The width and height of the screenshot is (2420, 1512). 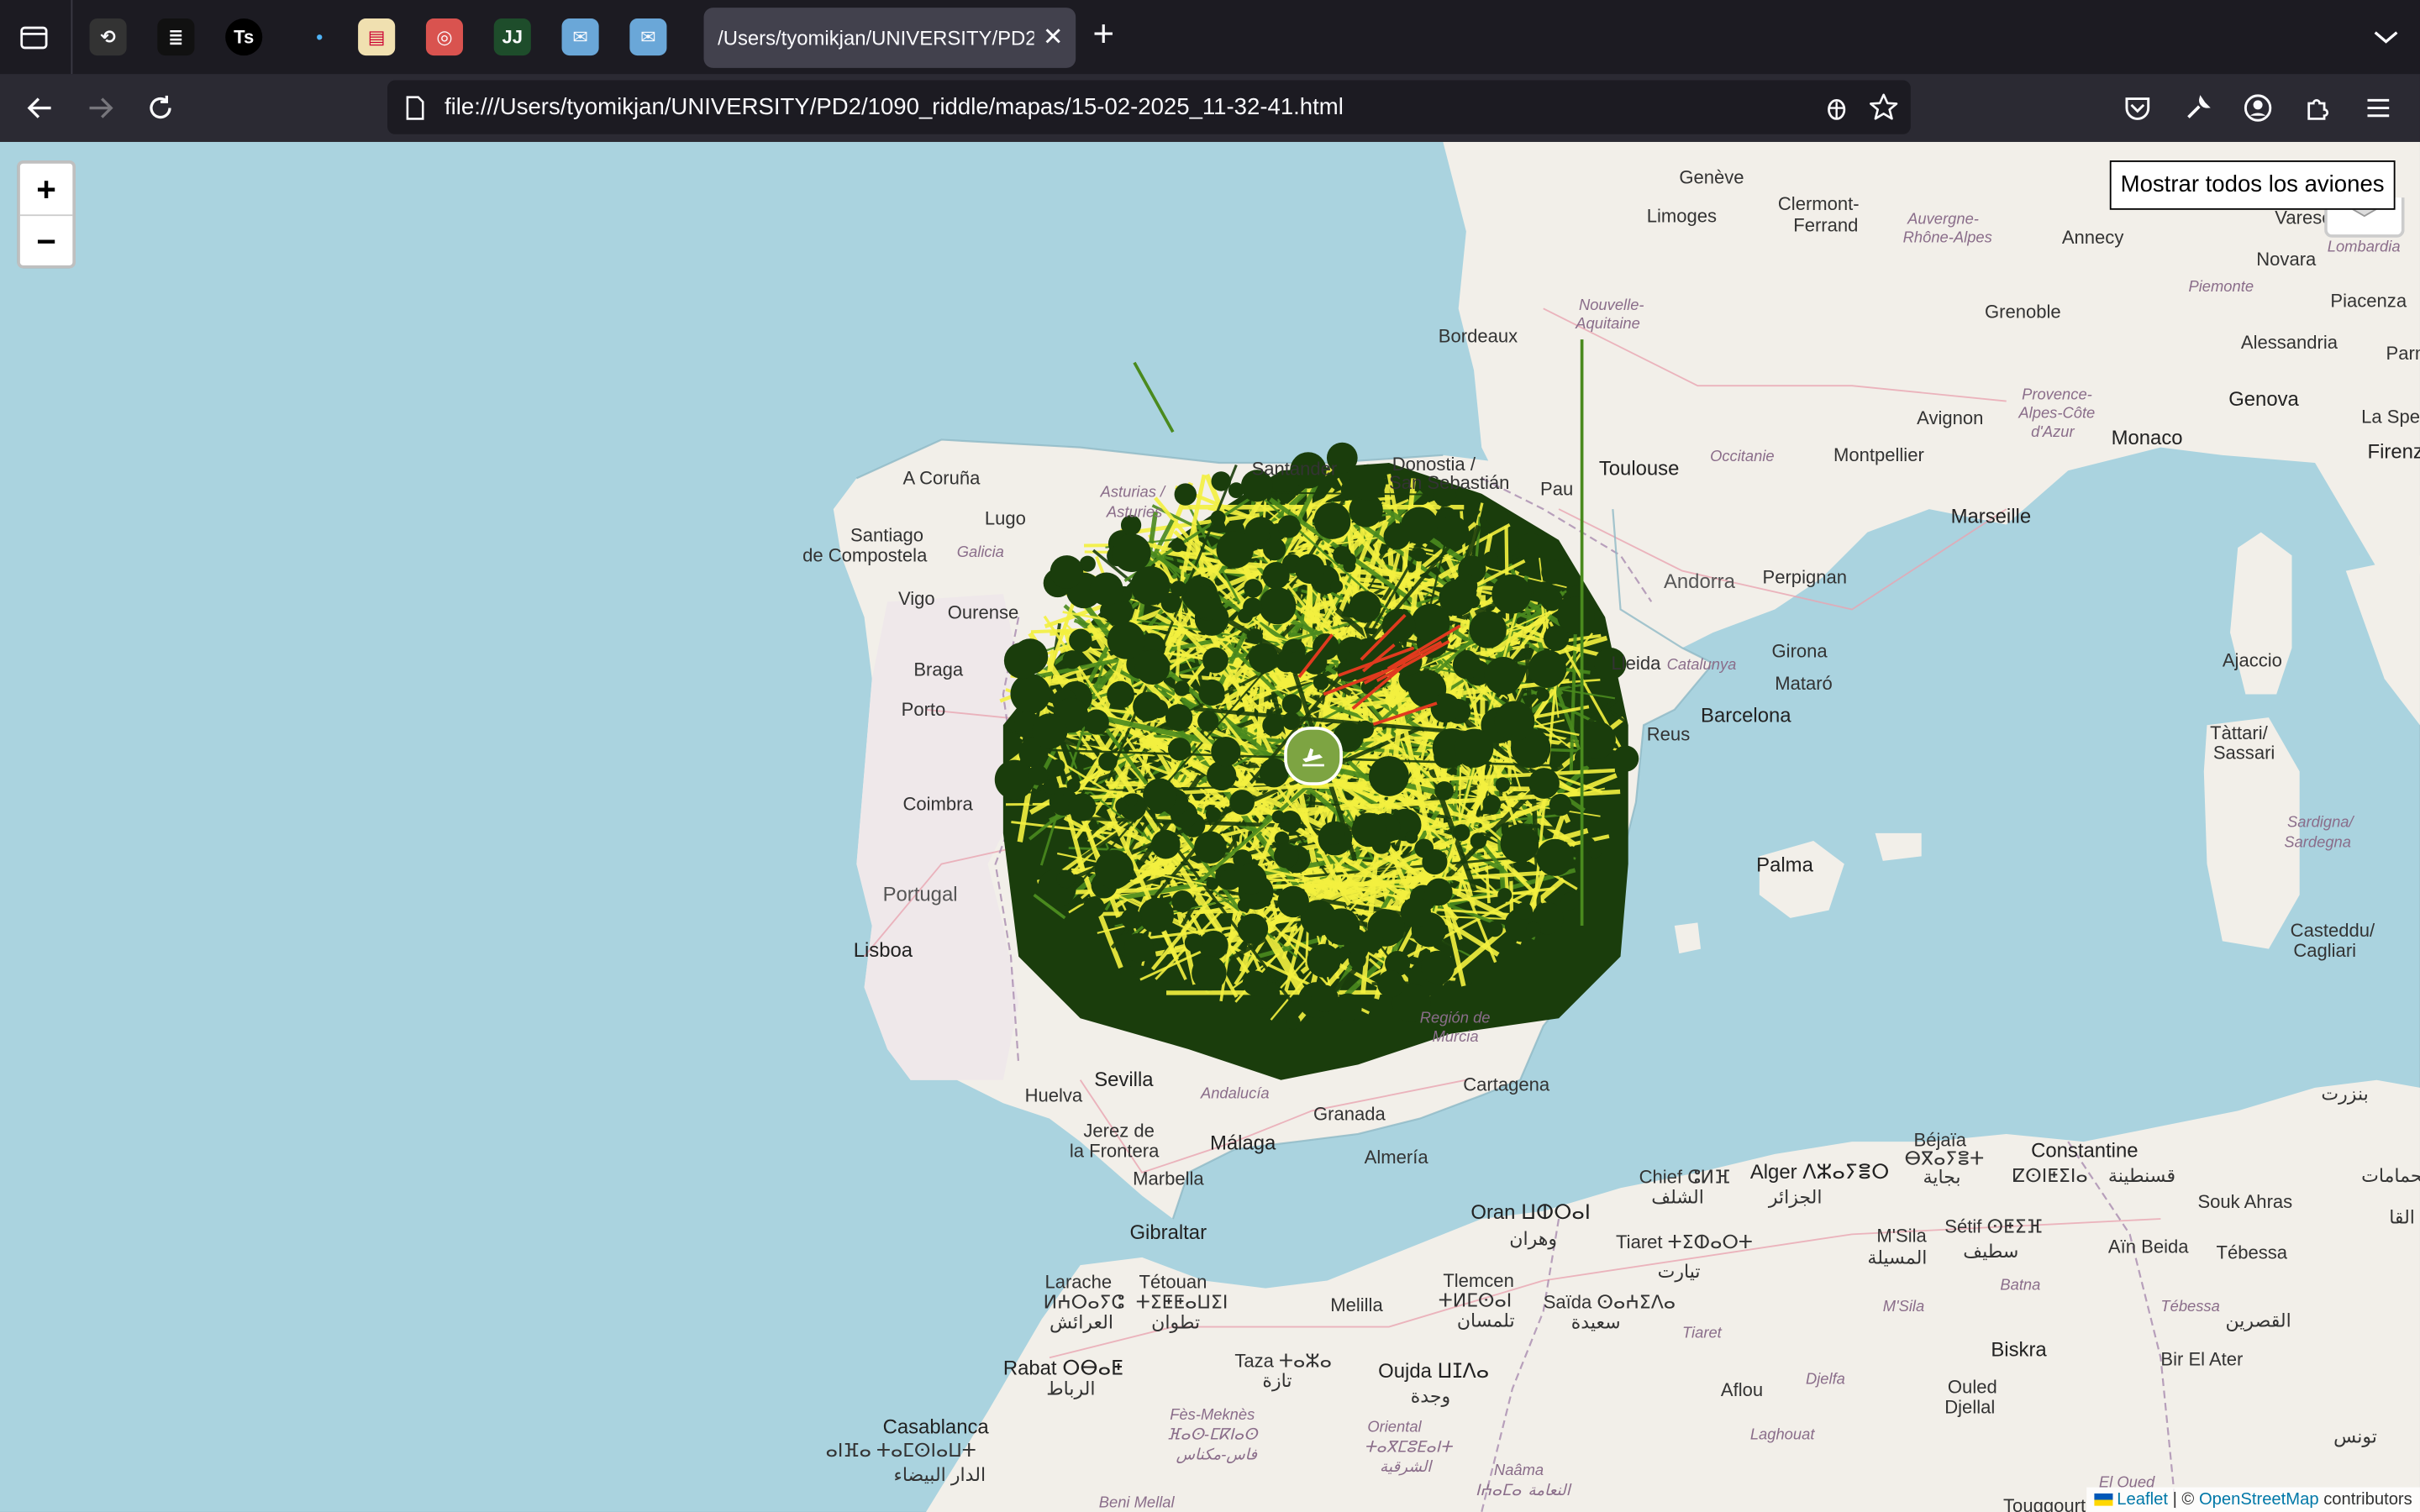 I want to click on extensions-button, so click(x=2318, y=108).